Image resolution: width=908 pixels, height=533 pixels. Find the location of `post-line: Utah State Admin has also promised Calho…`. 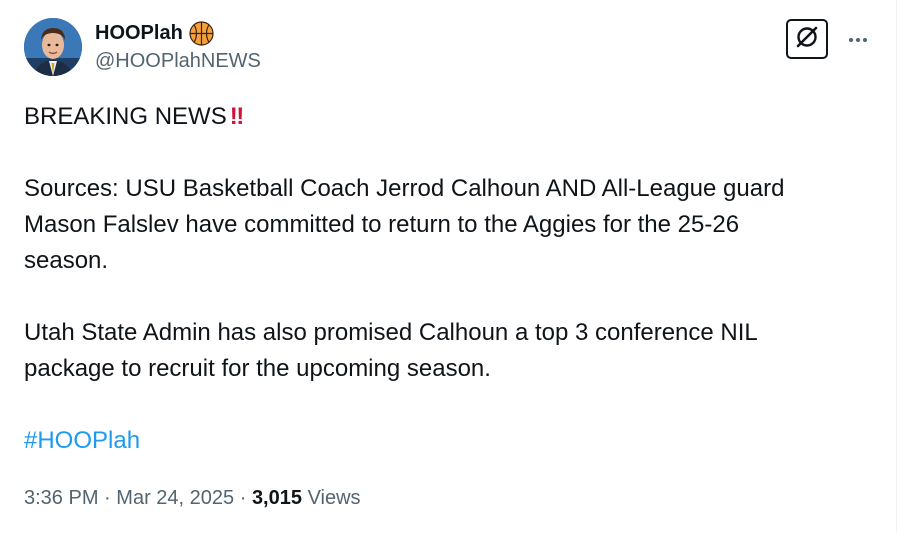

post-line: Utah State Admin has also promised Calho… is located at coordinates (391, 332).